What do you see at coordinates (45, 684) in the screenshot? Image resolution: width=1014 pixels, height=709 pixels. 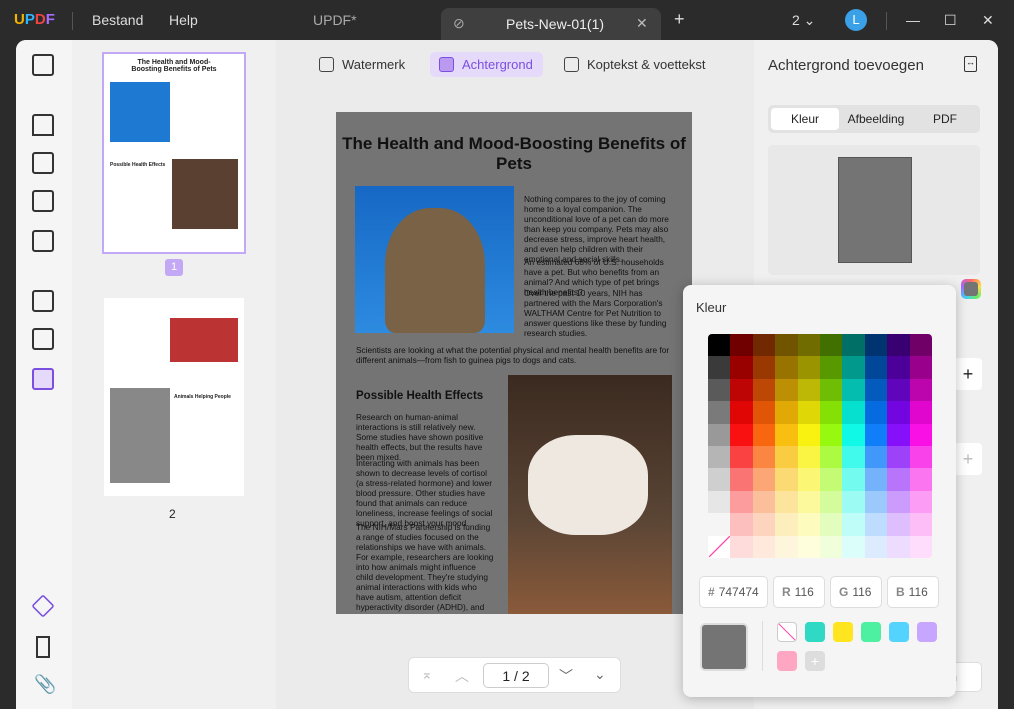 I see `attachment-icon: 📎` at bounding box center [45, 684].